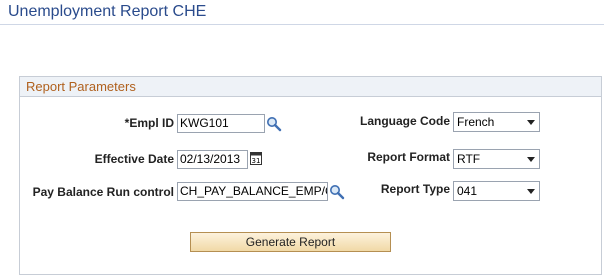  Describe the element at coordinates (469, 159) in the screenshot. I see `report-format-value: RTF` at that location.